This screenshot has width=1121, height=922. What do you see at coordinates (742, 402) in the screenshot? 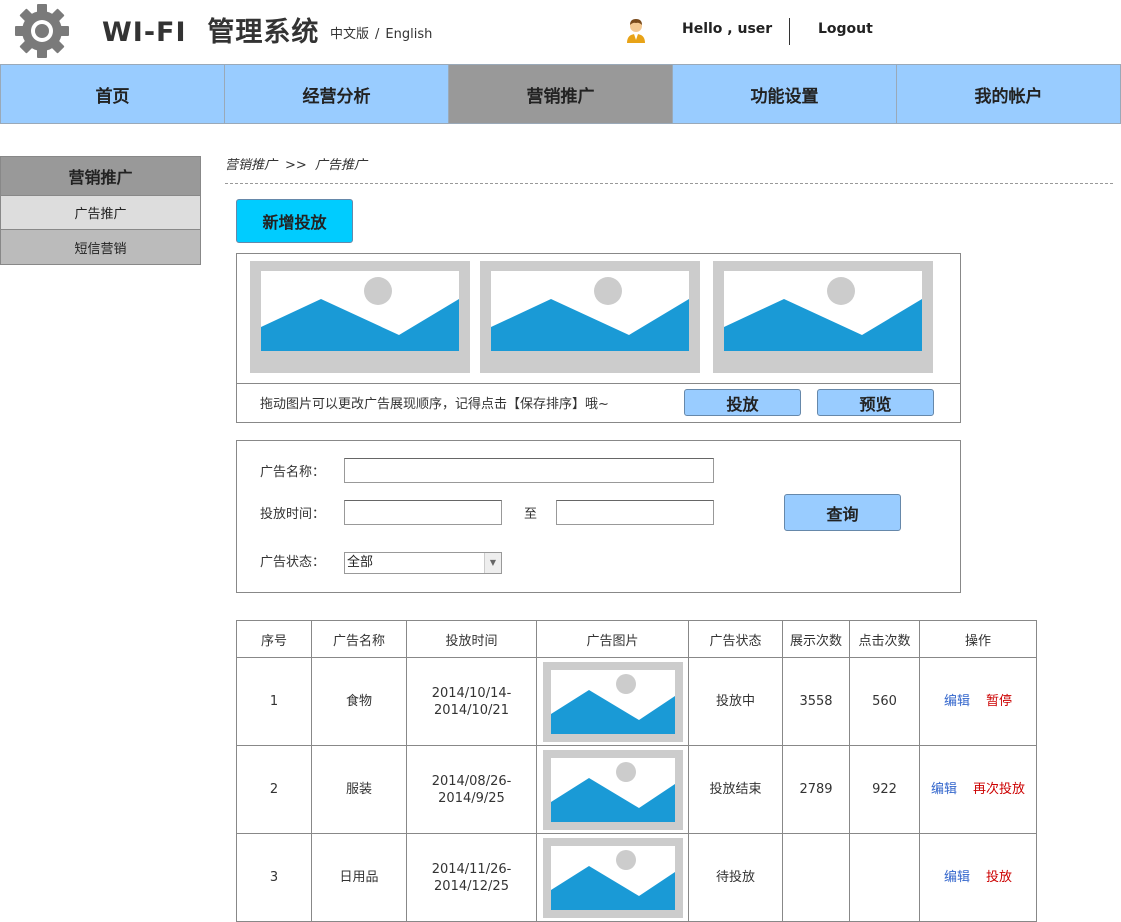
I see `publish-button: 投放` at bounding box center [742, 402].